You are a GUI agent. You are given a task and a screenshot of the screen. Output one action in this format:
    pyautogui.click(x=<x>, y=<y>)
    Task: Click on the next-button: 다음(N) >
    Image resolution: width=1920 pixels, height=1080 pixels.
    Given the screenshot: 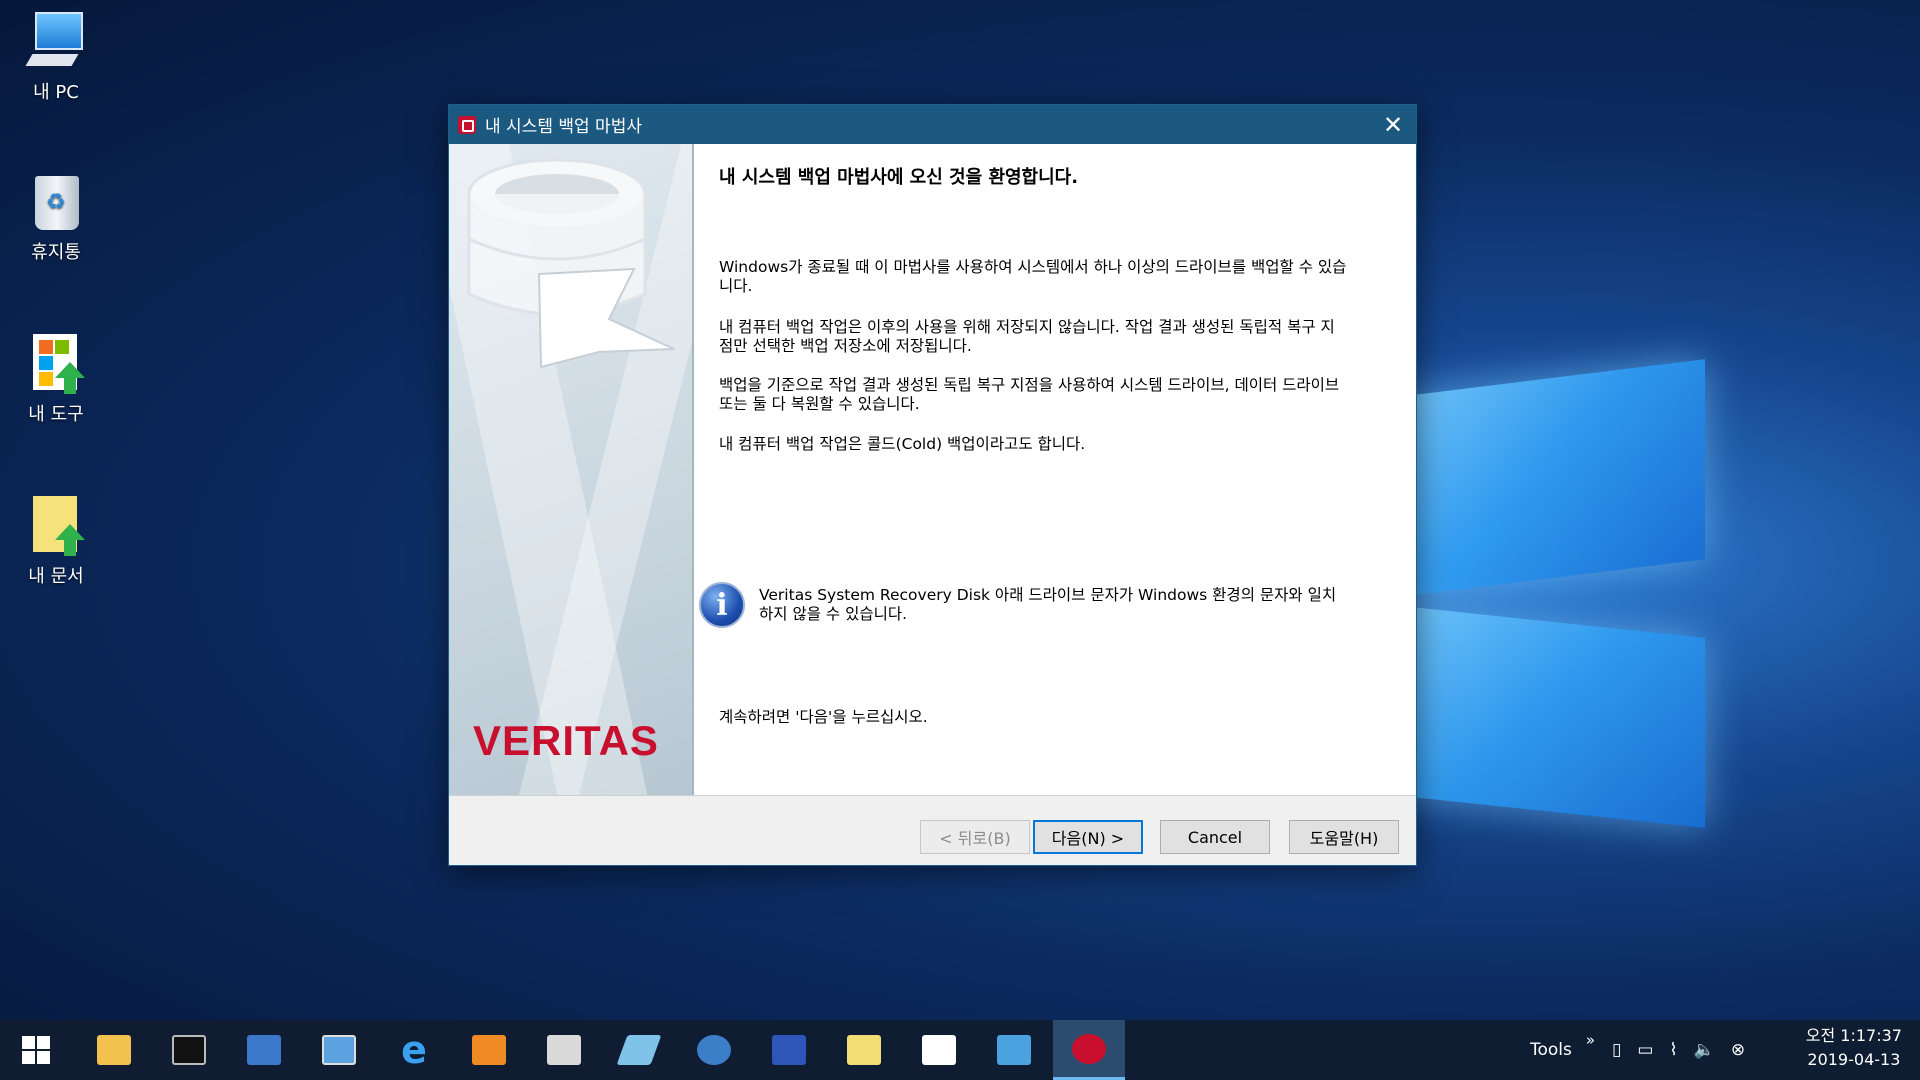 What is the action you would take?
    pyautogui.click(x=1088, y=837)
    